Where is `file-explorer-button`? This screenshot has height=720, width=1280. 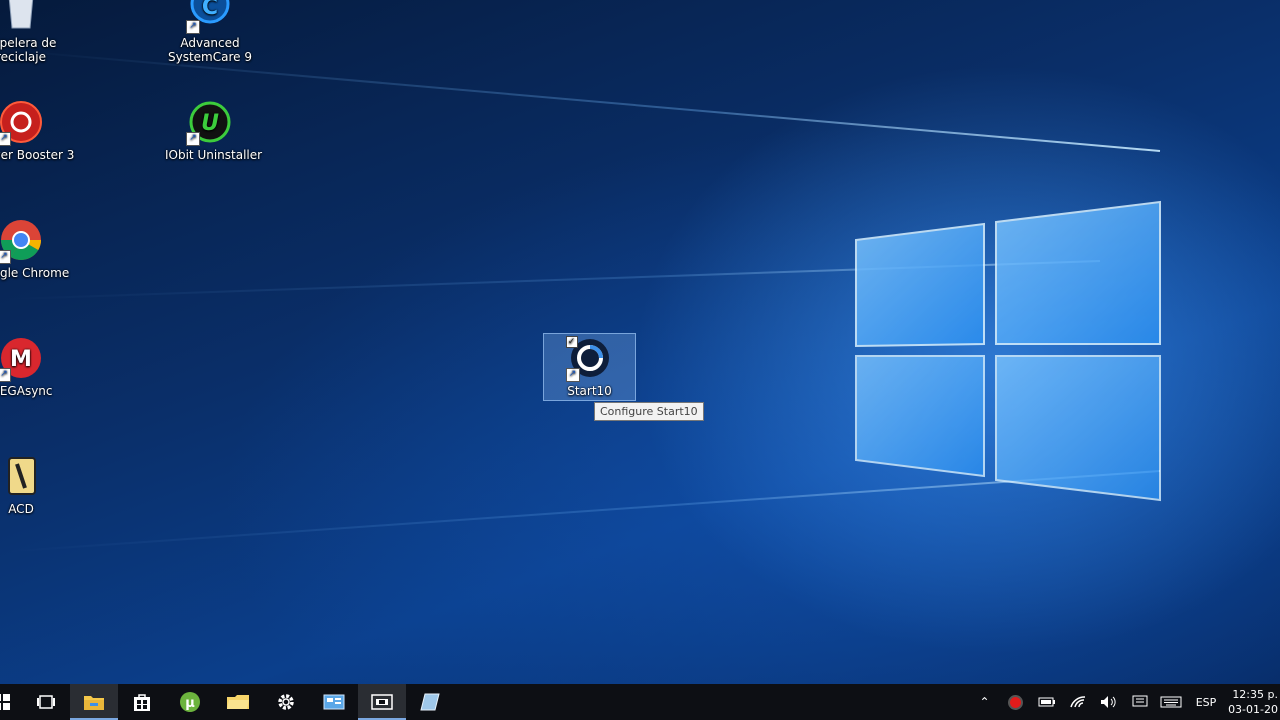 file-explorer-button is located at coordinates (94, 702).